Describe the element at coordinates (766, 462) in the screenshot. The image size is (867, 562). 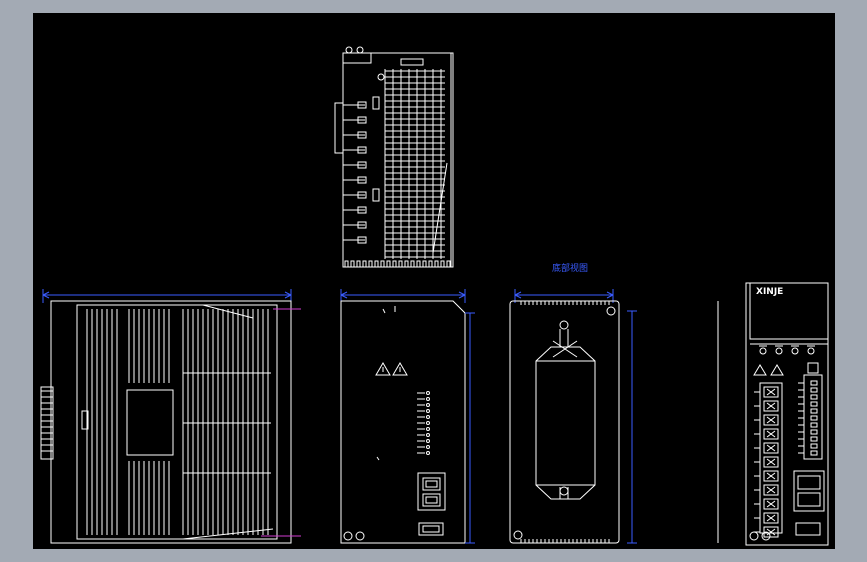
I see `front-terminals` at that location.